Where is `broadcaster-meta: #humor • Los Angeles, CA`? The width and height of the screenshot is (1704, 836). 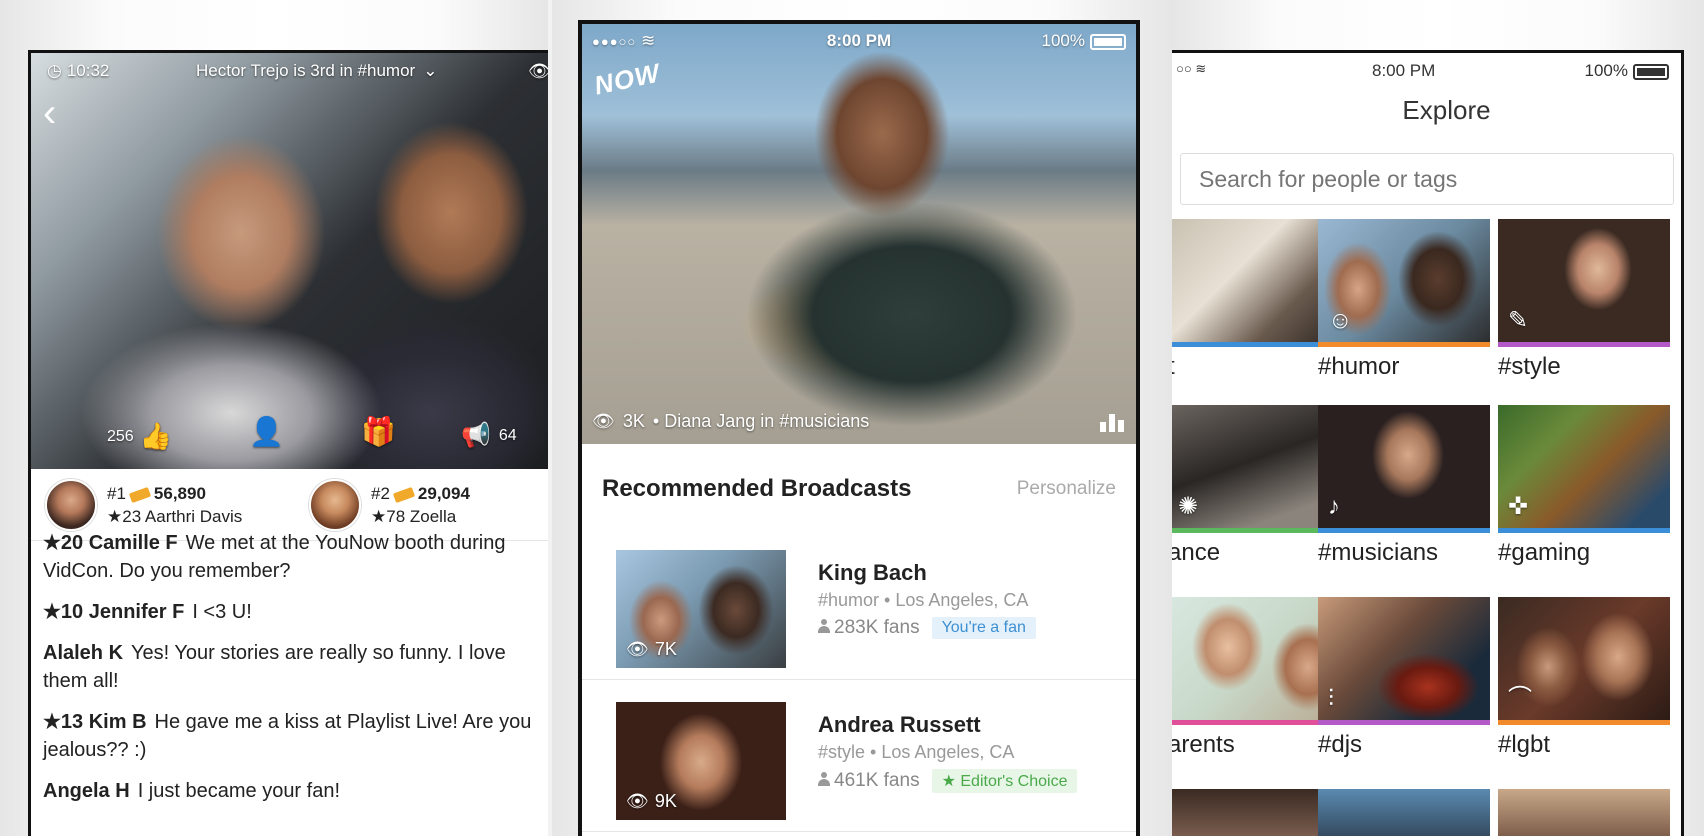 broadcaster-meta: #humor • Los Angeles, CA is located at coordinates (923, 600).